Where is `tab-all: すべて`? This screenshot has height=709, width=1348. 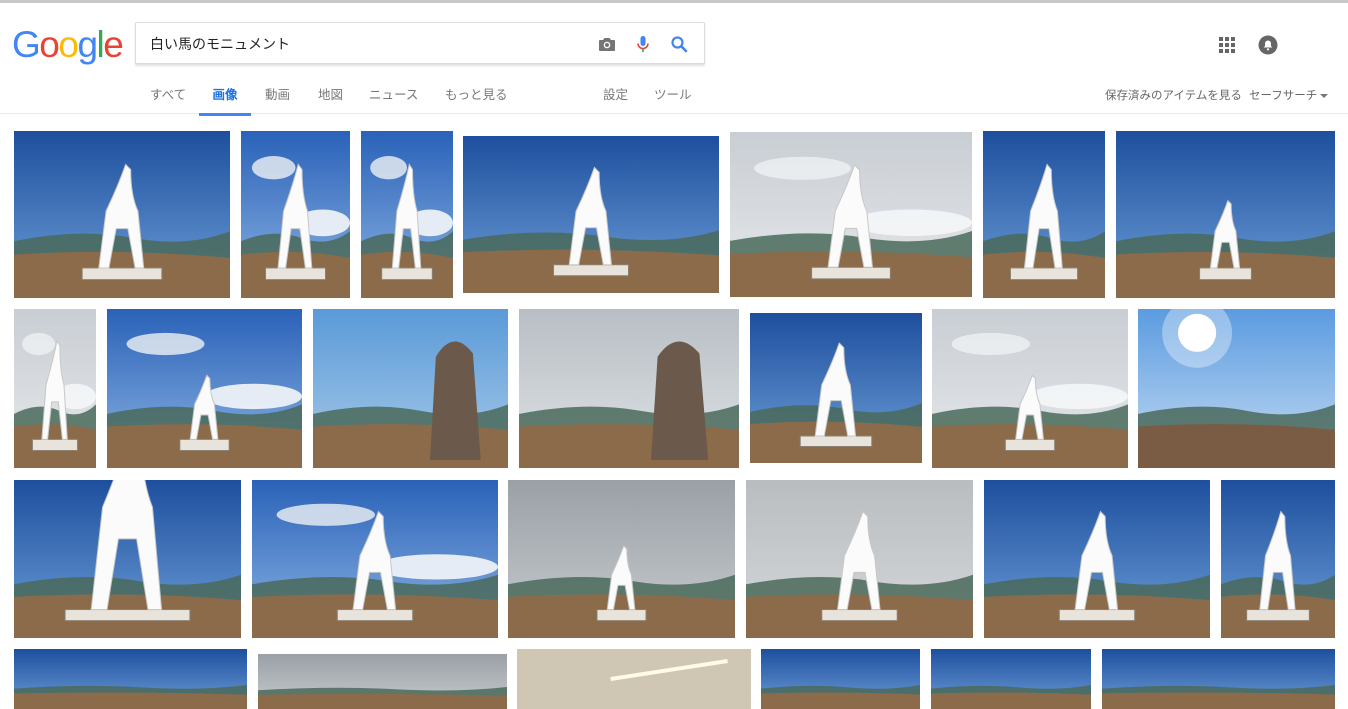 tab-all: すべて is located at coordinates (168, 100).